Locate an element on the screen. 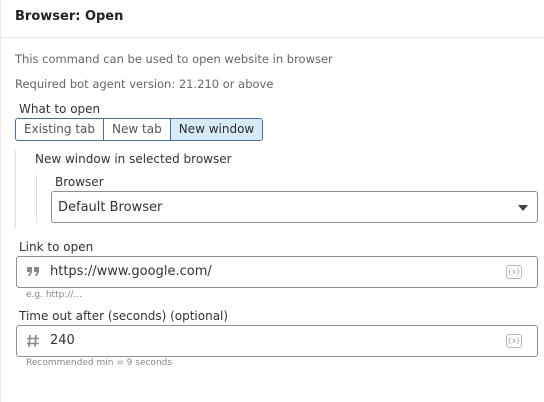 The image size is (544, 402). number-icon is located at coordinates (33, 341).